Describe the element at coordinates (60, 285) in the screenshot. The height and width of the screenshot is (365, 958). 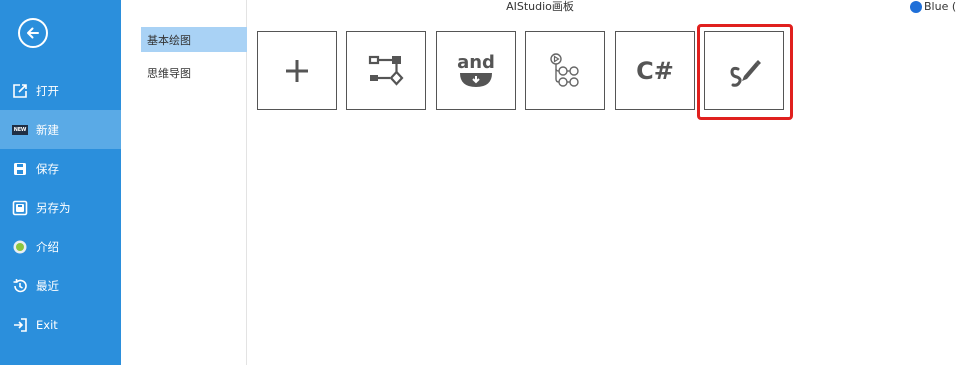
I see `sidebar-item-recent: 最近` at that location.